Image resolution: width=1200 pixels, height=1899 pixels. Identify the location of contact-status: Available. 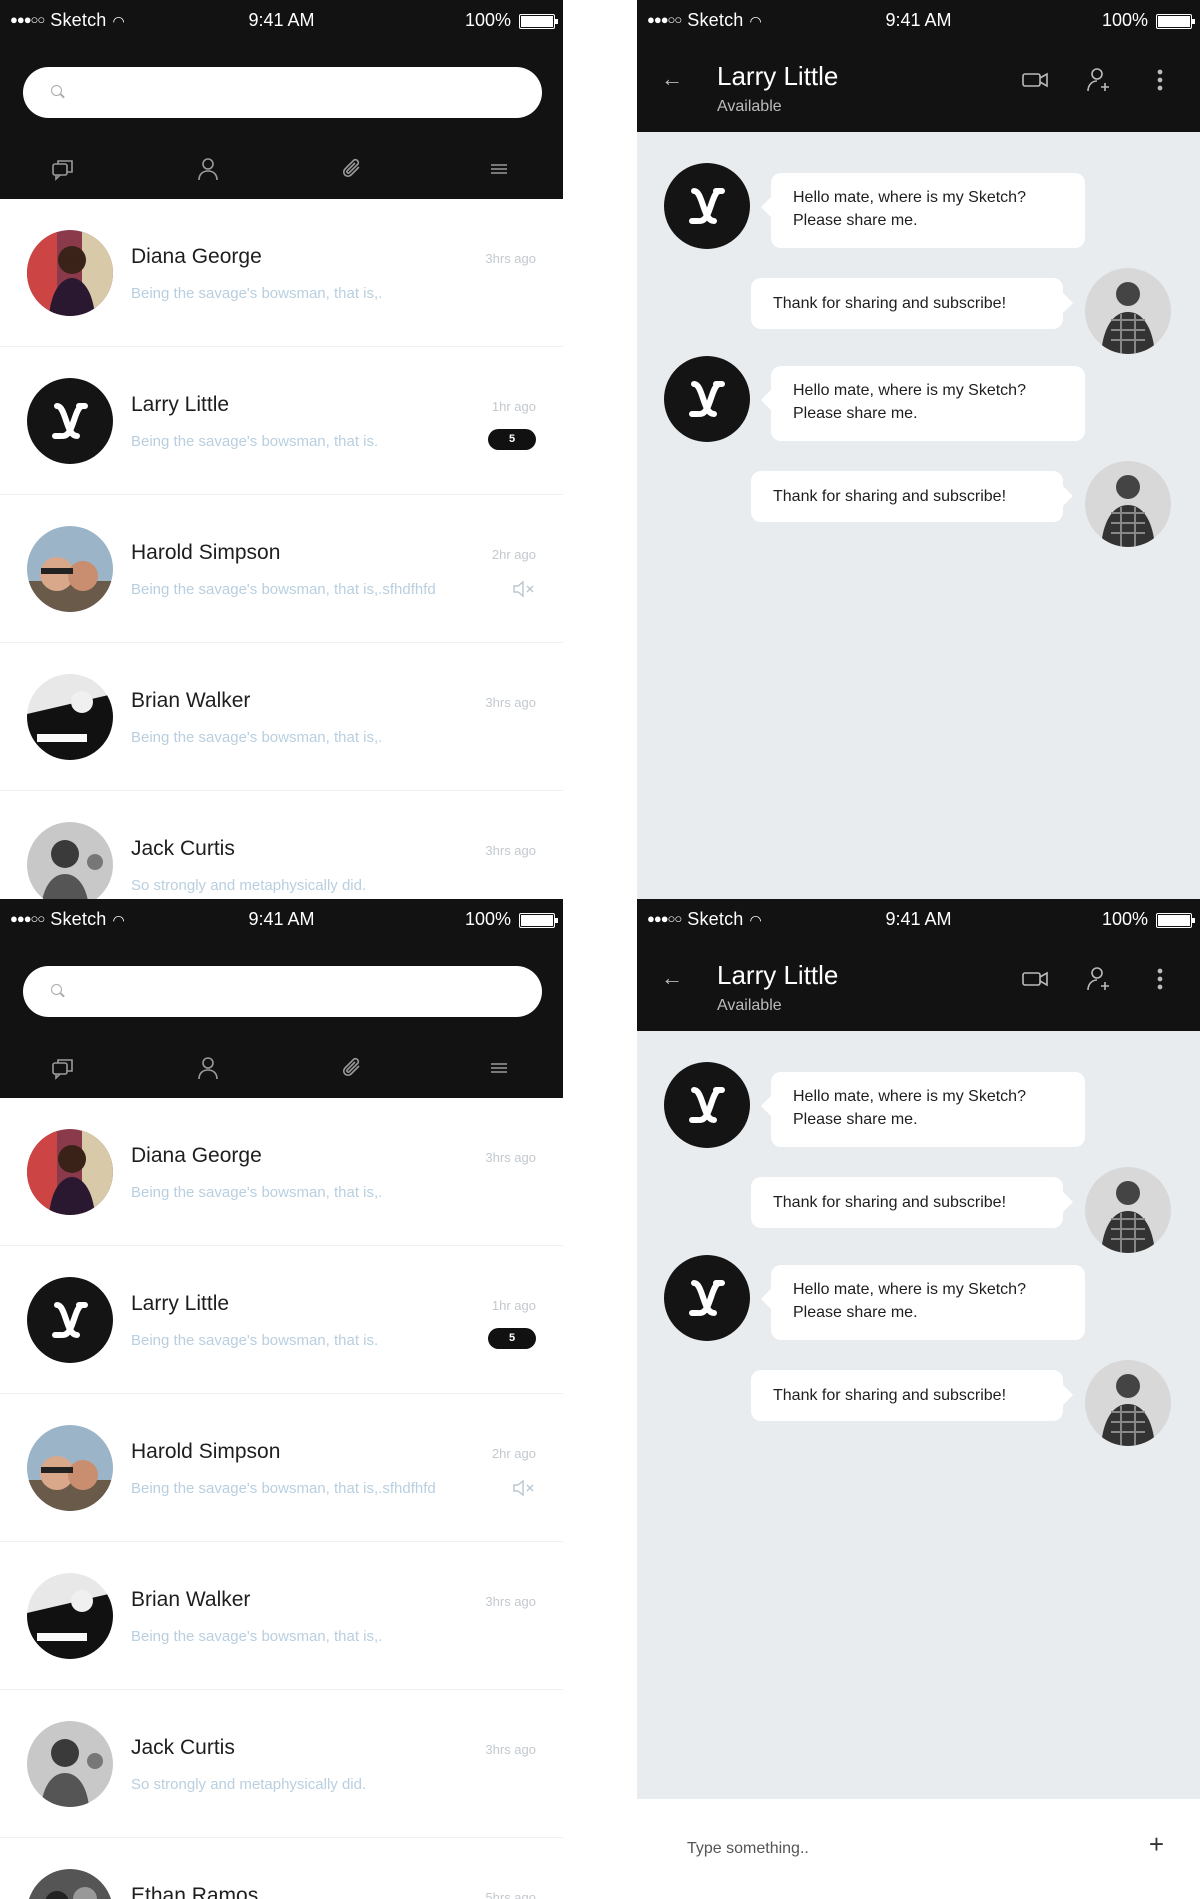
(749, 106).